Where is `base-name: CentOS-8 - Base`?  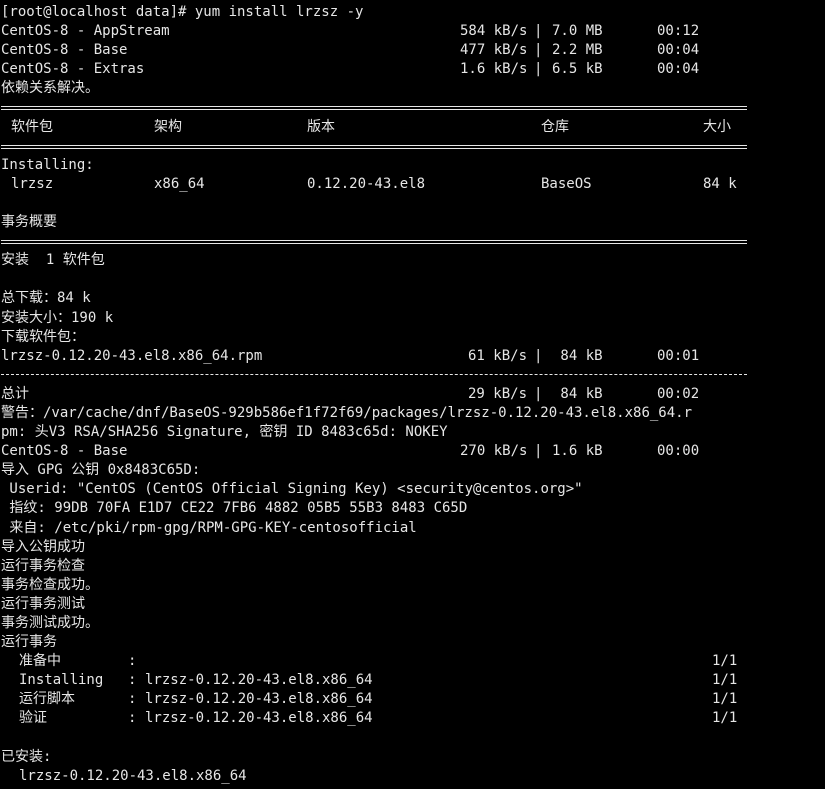 base-name: CentOS-8 - Base is located at coordinates (64, 451).